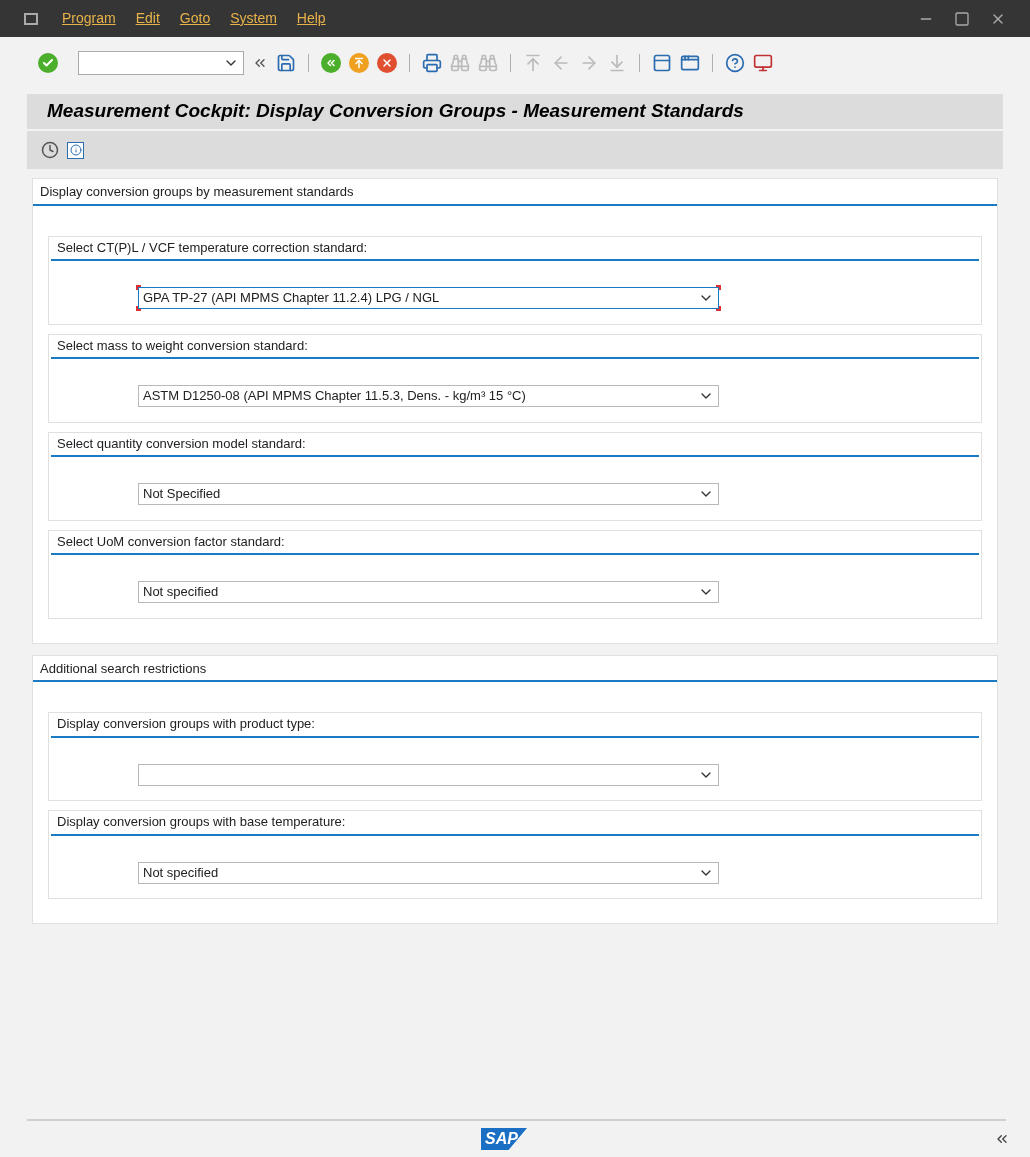 Image resolution: width=1030 pixels, height=1157 pixels. What do you see at coordinates (428, 298) in the screenshot?
I see `dropdown-field: GPA TP-27 (API MPMS Chapter 11.2.4) LPG / NGL` at bounding box center [428, 298].